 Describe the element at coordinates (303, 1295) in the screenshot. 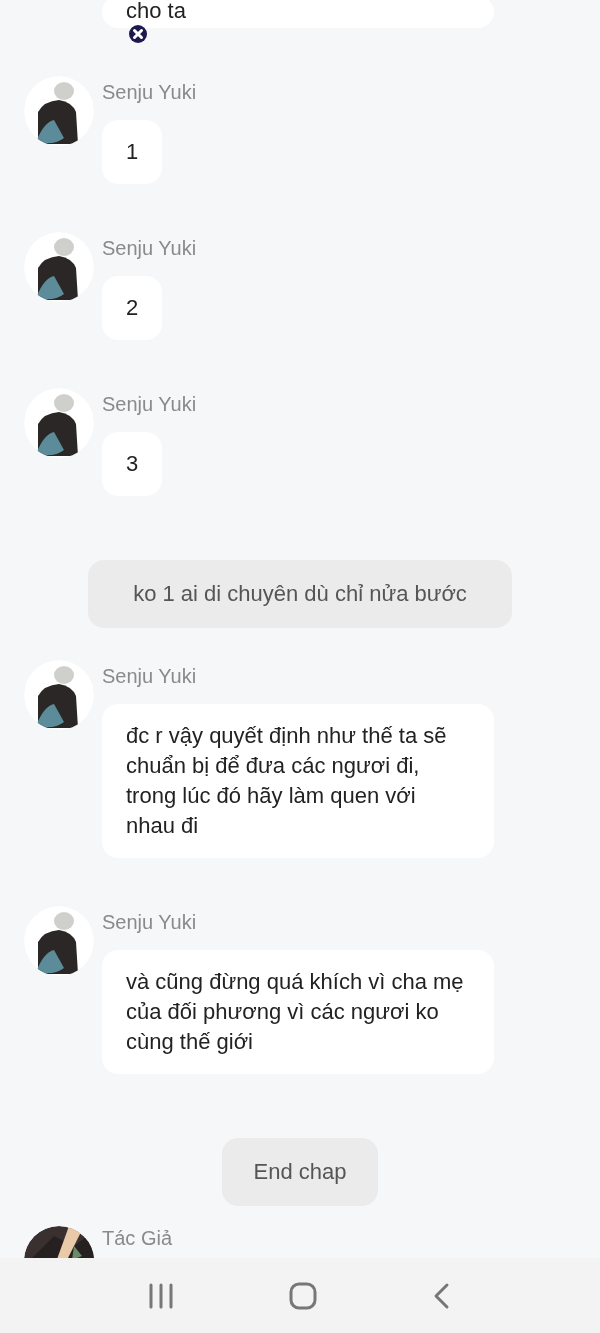

I see `home-icon` at that location.